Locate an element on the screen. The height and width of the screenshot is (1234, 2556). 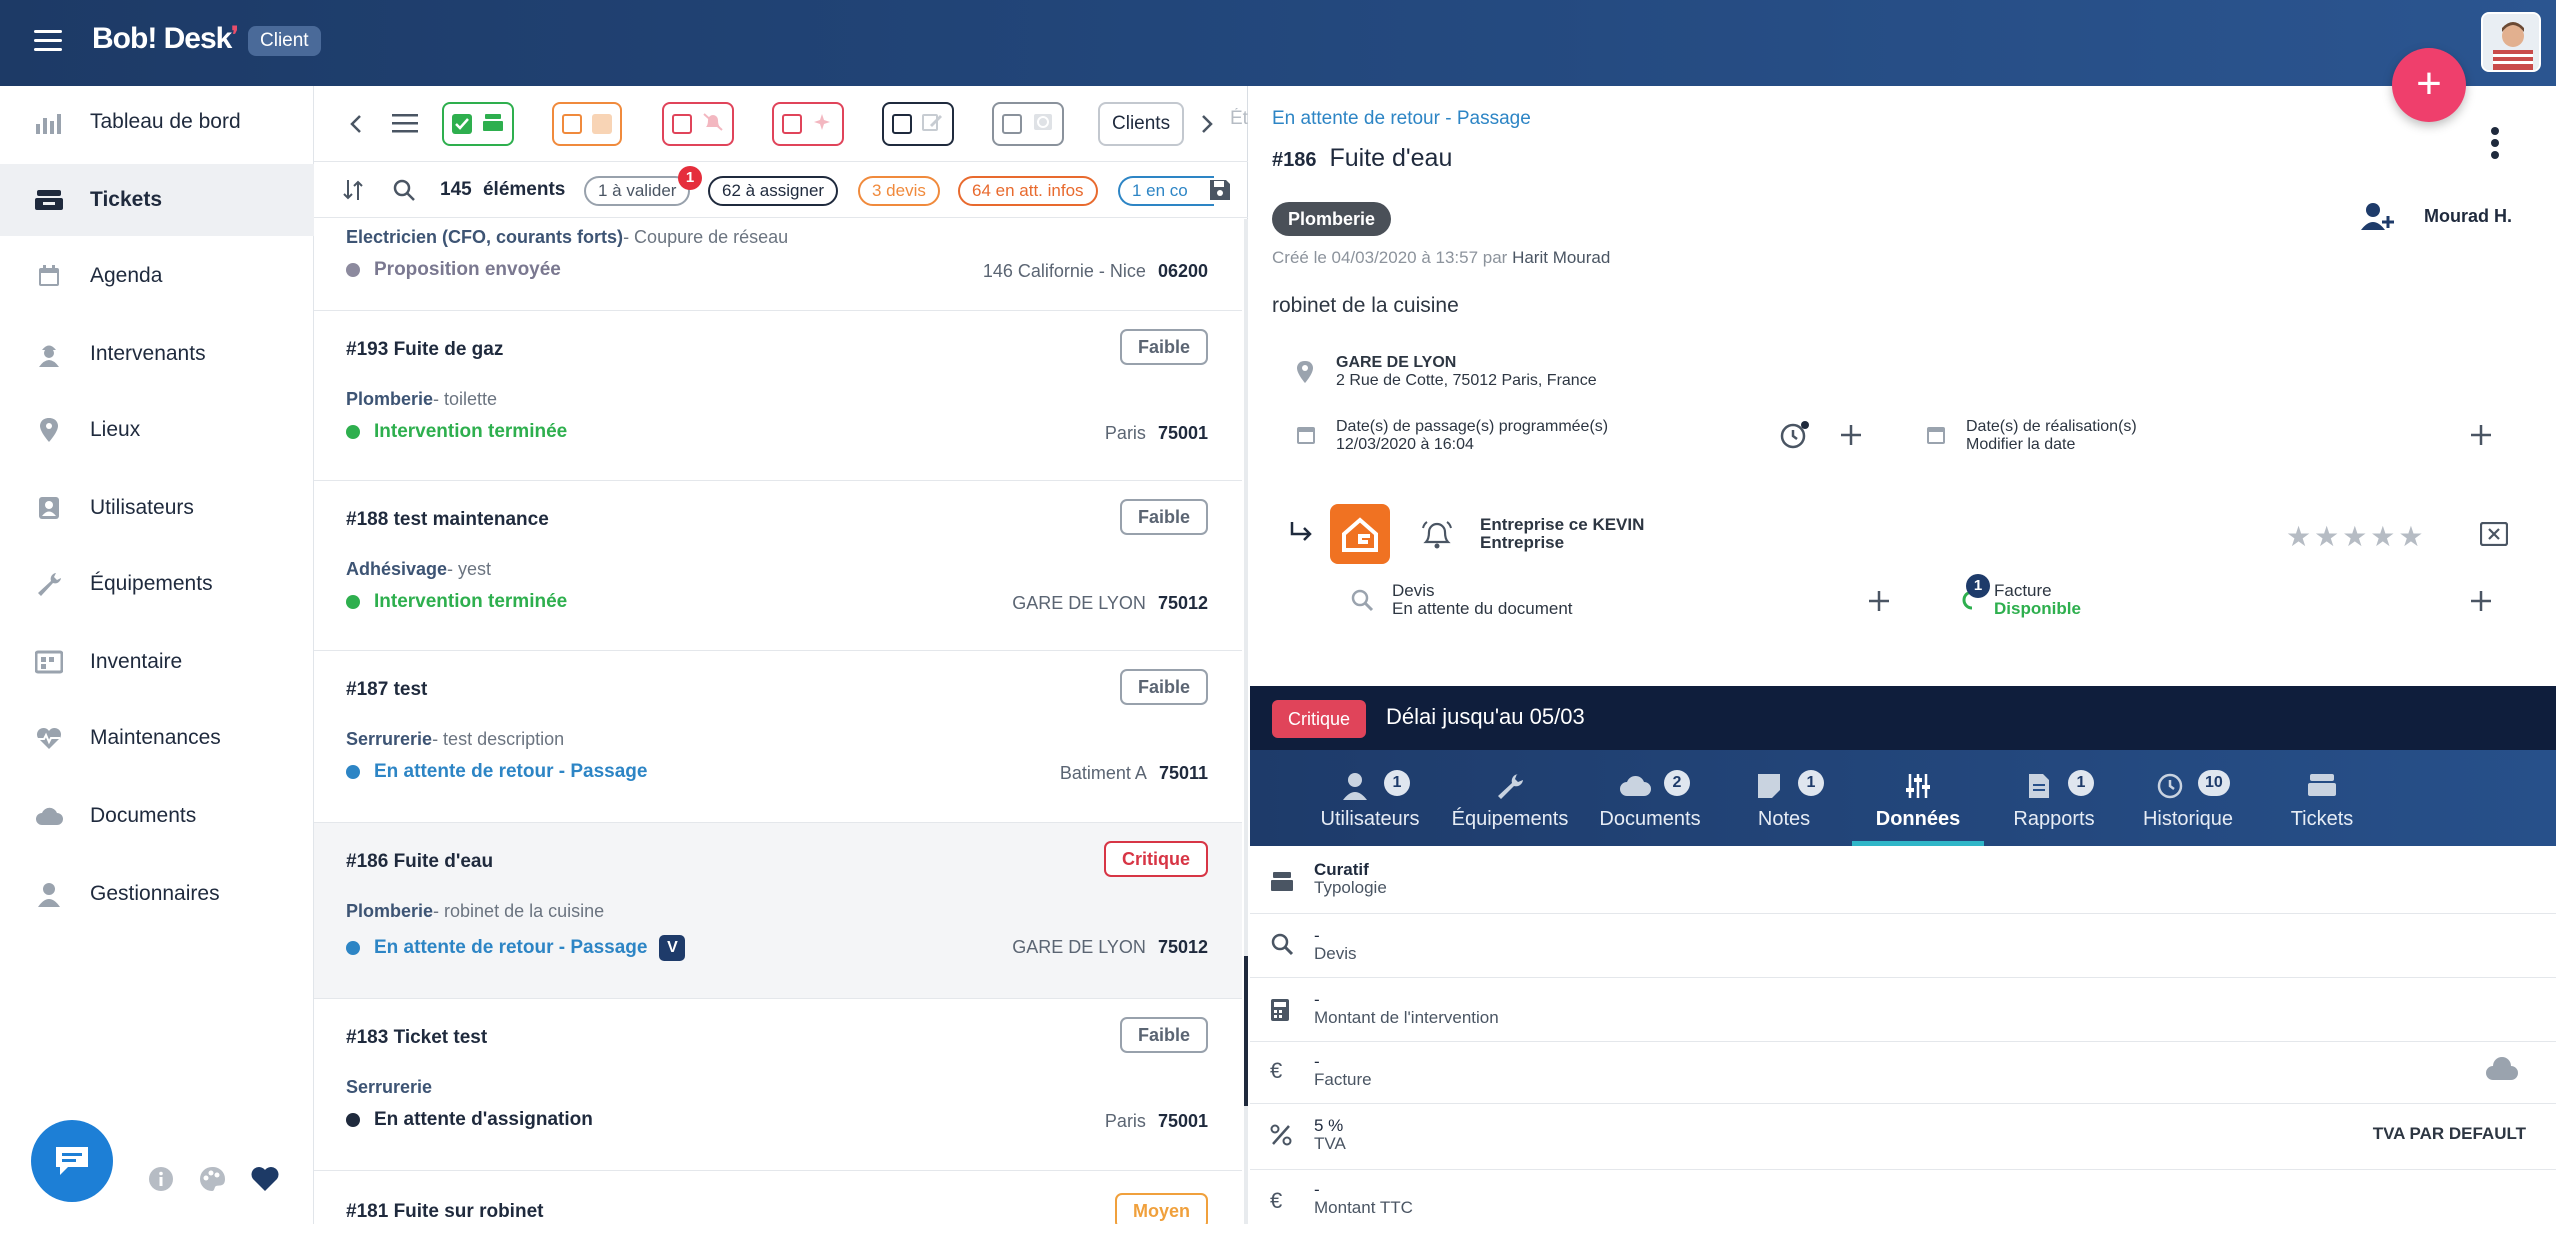
sort-icon is located at coordinates (353, 192).